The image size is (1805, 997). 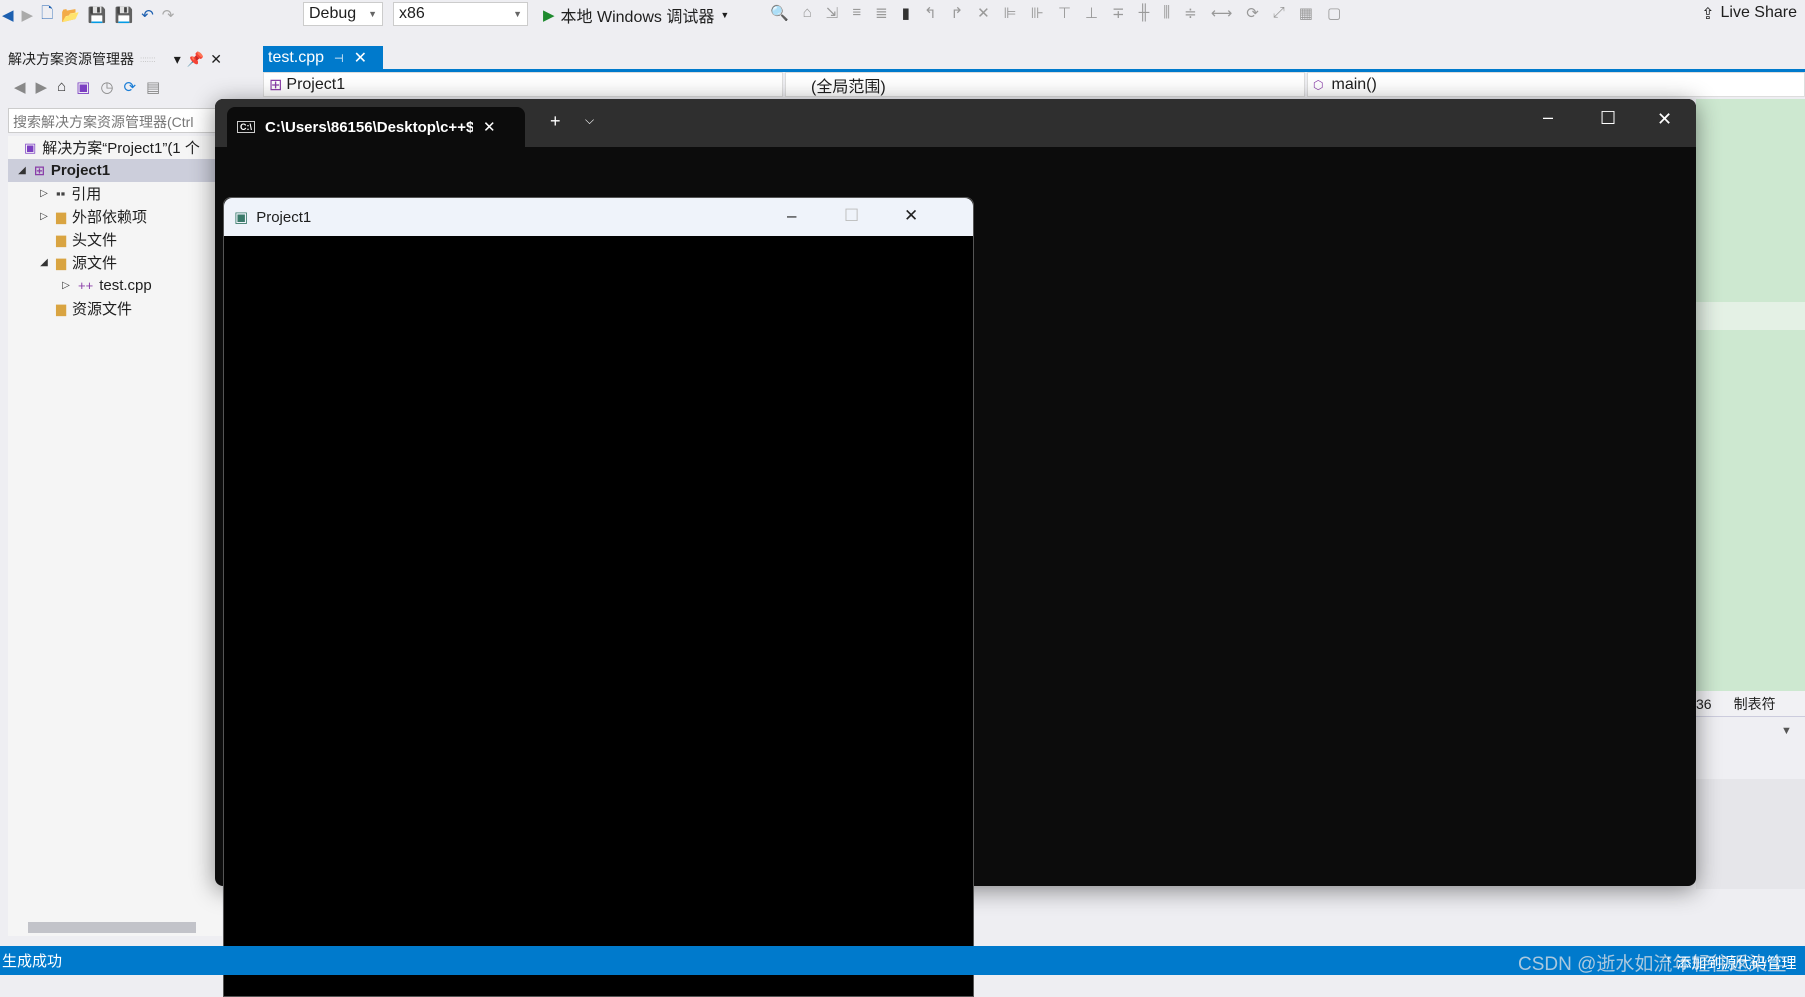 I want to click on align-top-icon: ⊤, so click(x=1064, y=13).